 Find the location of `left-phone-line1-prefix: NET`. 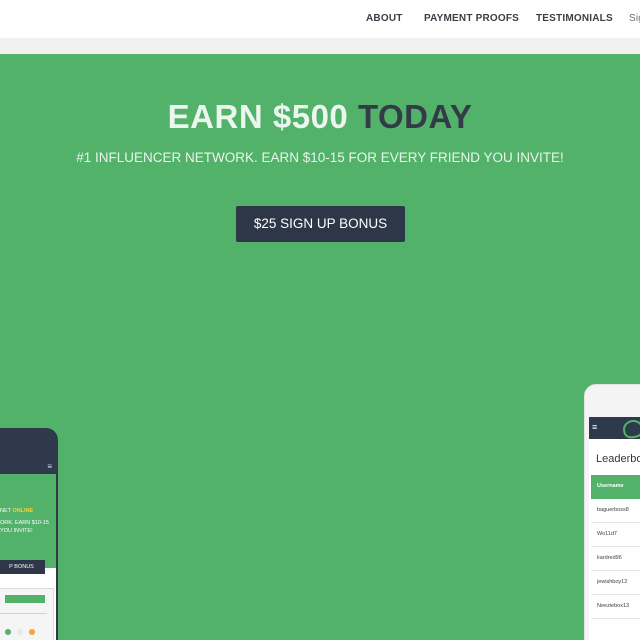

left-phone-line1-prefix: NET is located at coordinates (6, 511).